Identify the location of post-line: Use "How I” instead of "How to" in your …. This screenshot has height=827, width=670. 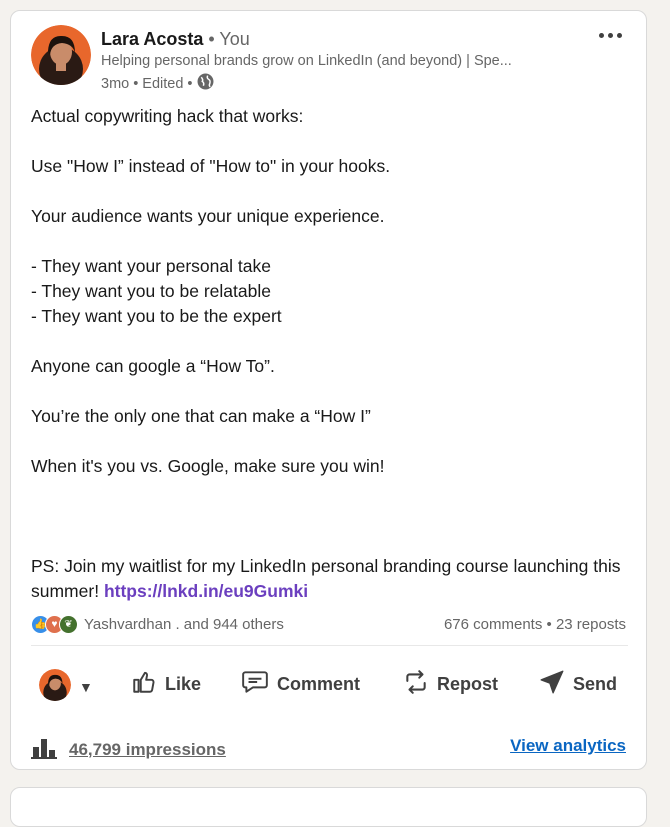
(211, 166).